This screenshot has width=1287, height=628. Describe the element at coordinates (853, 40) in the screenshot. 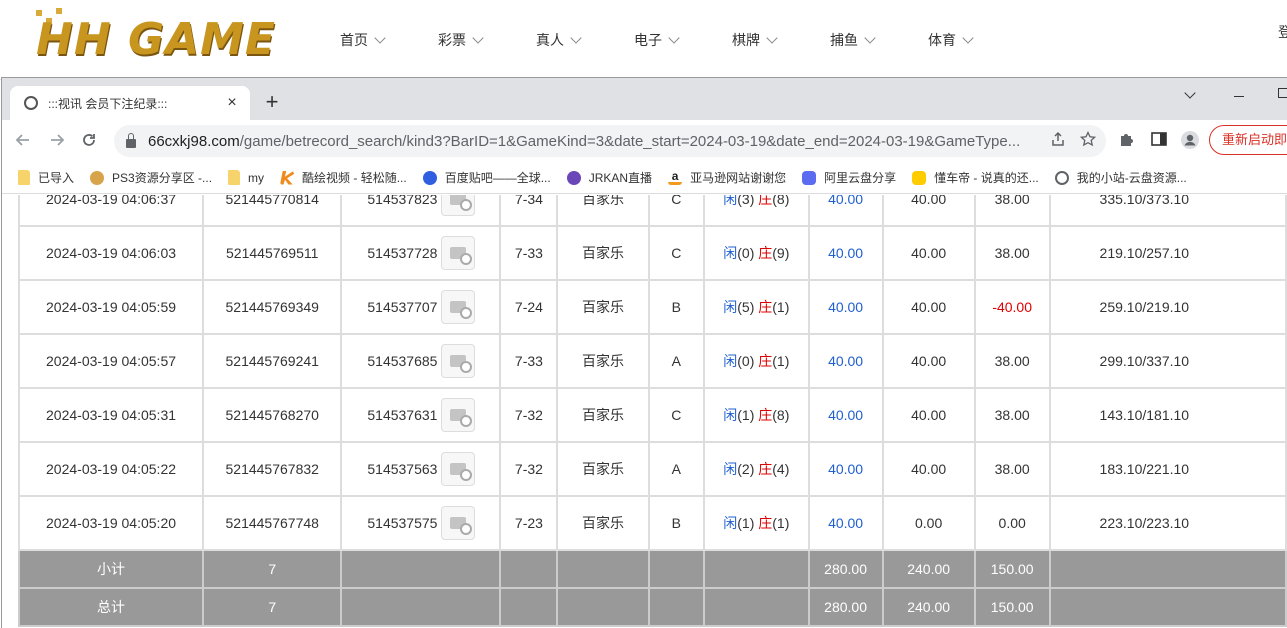

I see `nav-item-fishing: 捕鱼` at that location.